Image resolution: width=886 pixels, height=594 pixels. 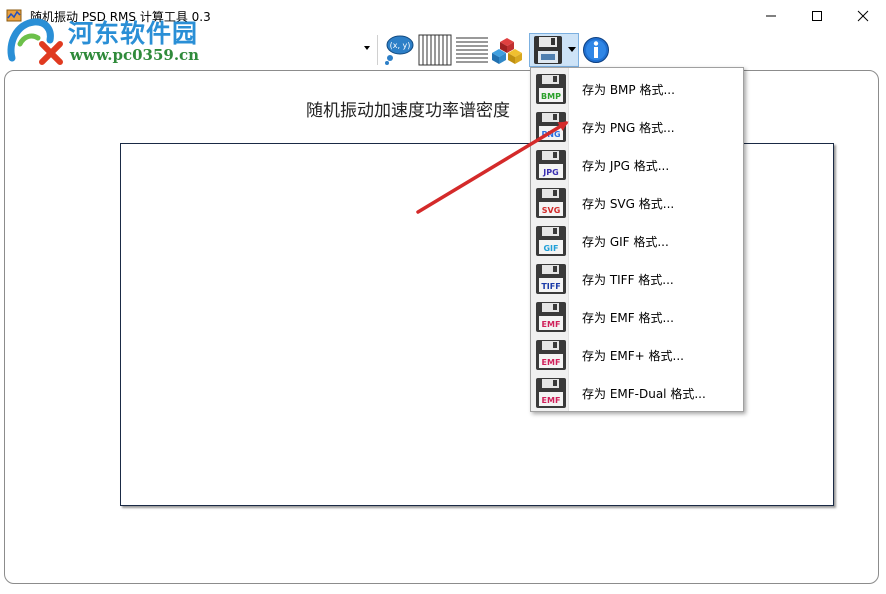 I want to click on svg-text: JPG, so click(x=550, y=172).